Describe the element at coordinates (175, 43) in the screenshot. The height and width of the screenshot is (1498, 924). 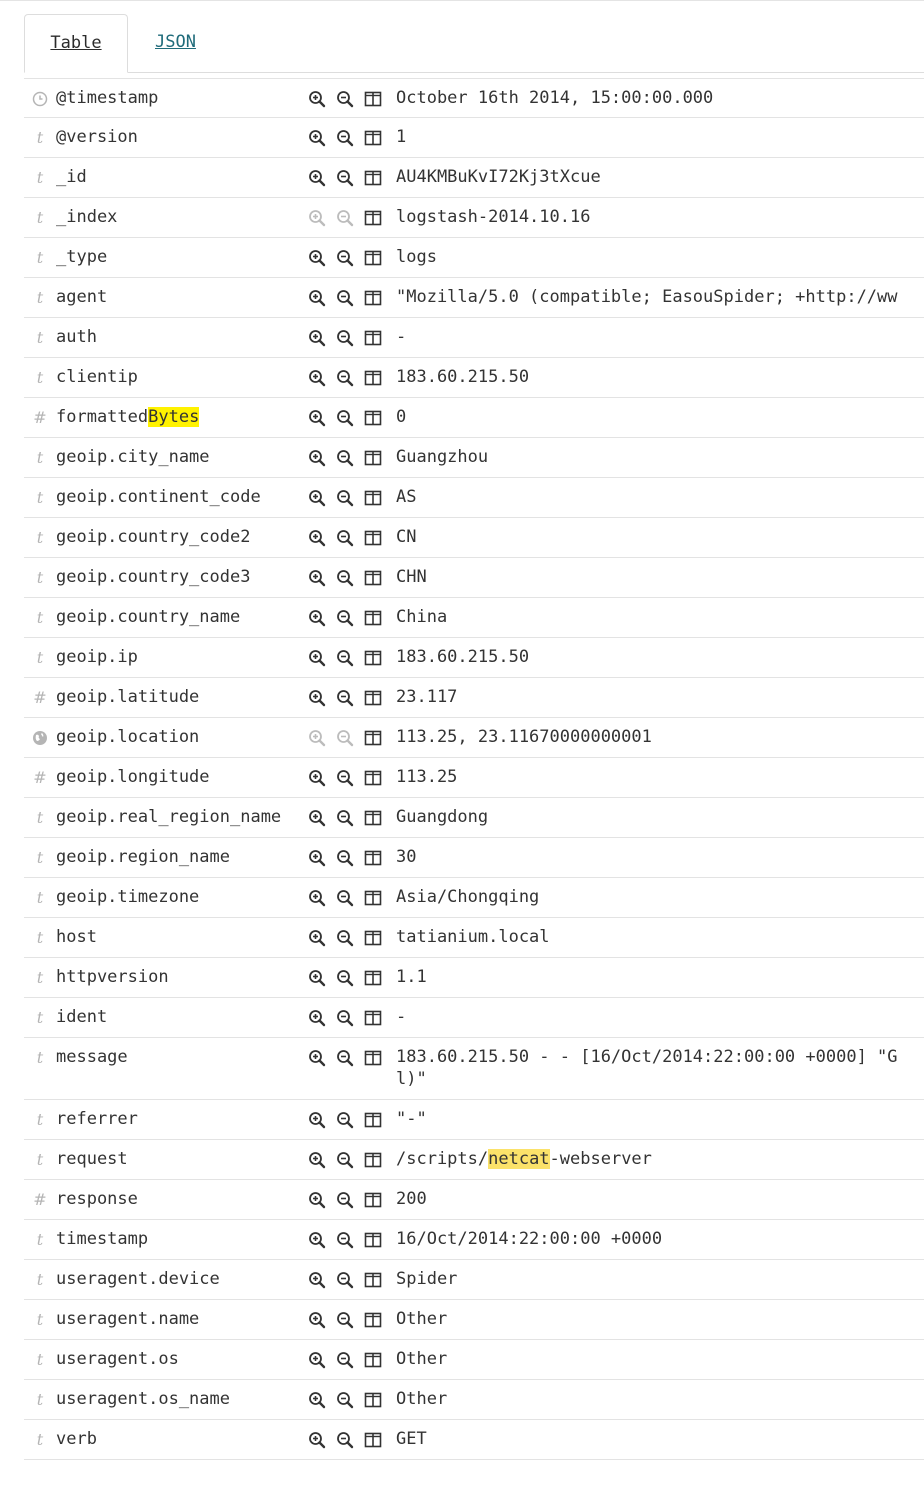
I see `tab-json: JSON` at that location.